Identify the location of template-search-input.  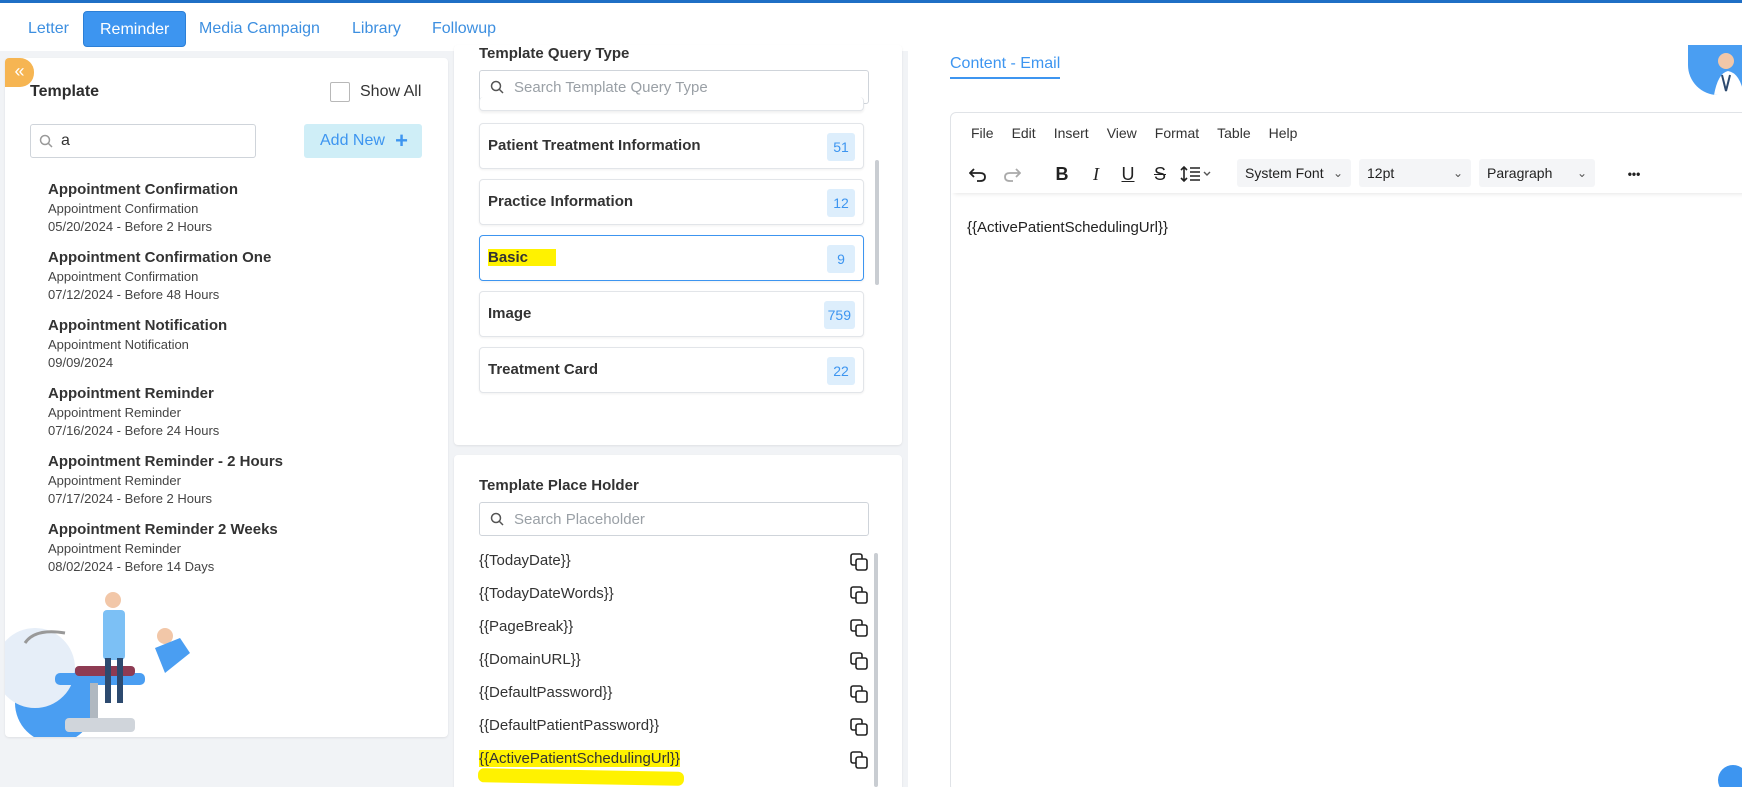
(151, 141).